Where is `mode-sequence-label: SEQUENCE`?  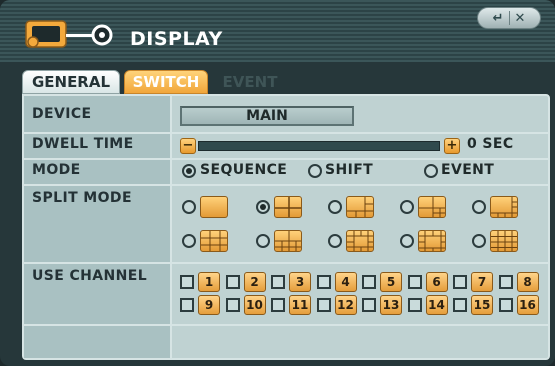 mode-sequence-label: SEQUENCE is located at coordinates (244, 170).